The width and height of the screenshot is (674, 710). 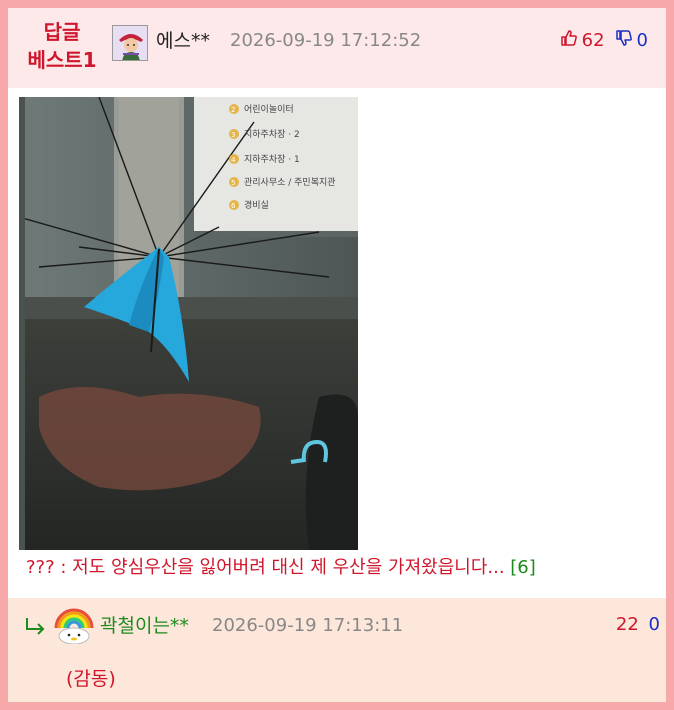 What do you see at coordinates (62, 46) in the screenshot?
I see `best-reply-badge: 답글 베스트1` at bounding box center [62, 46].